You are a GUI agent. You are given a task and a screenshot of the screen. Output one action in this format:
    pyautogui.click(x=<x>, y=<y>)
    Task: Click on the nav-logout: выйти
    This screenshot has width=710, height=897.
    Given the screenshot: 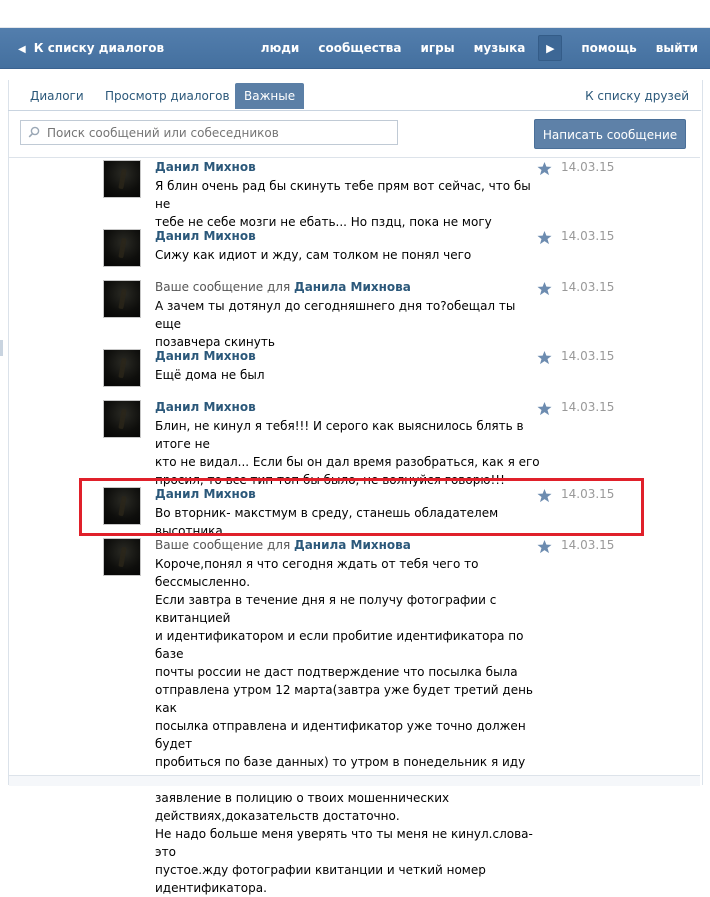 What is the action you would take?
    pyautogui.click(x=677, y=48)
    